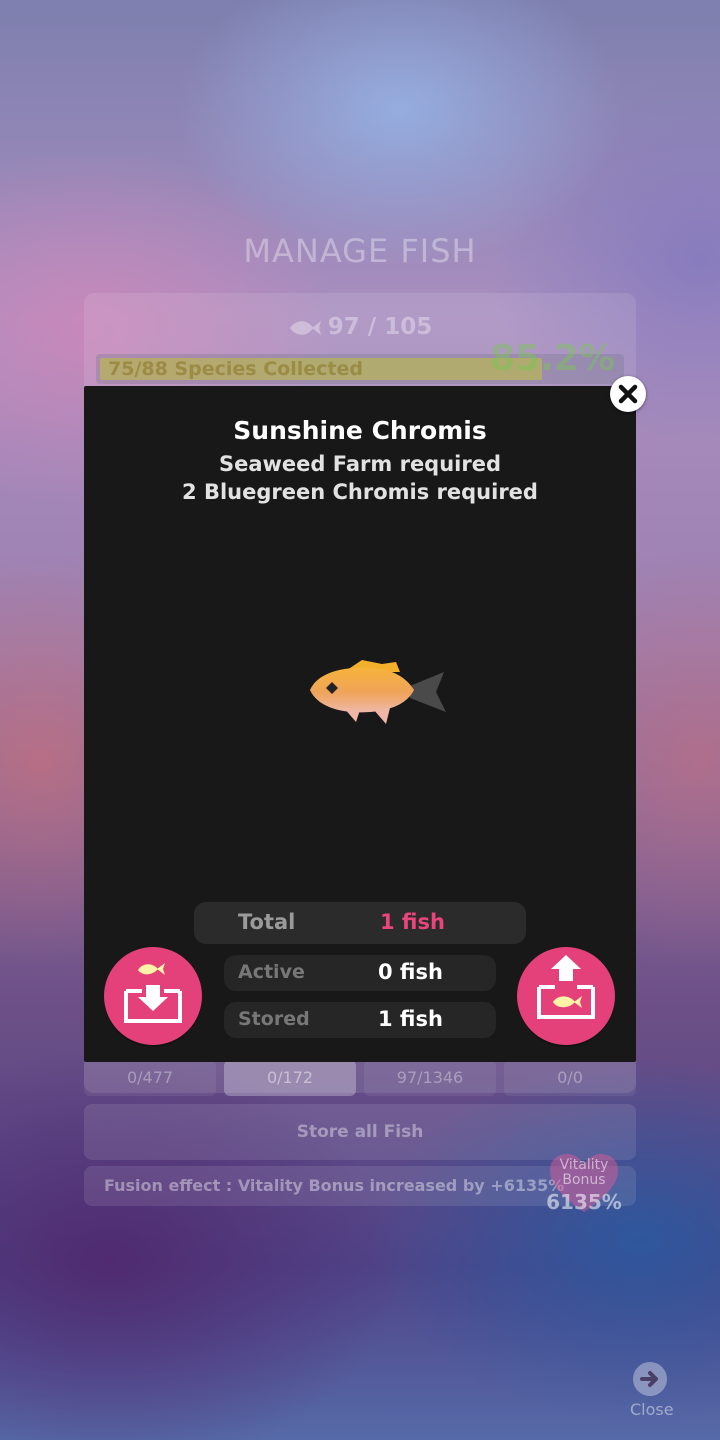 The width and height of the screenshot is (720, 1440). Describe the element at coordinates (378, 692) in the screenshot. I see `sunshine-chromis-image` at that location.